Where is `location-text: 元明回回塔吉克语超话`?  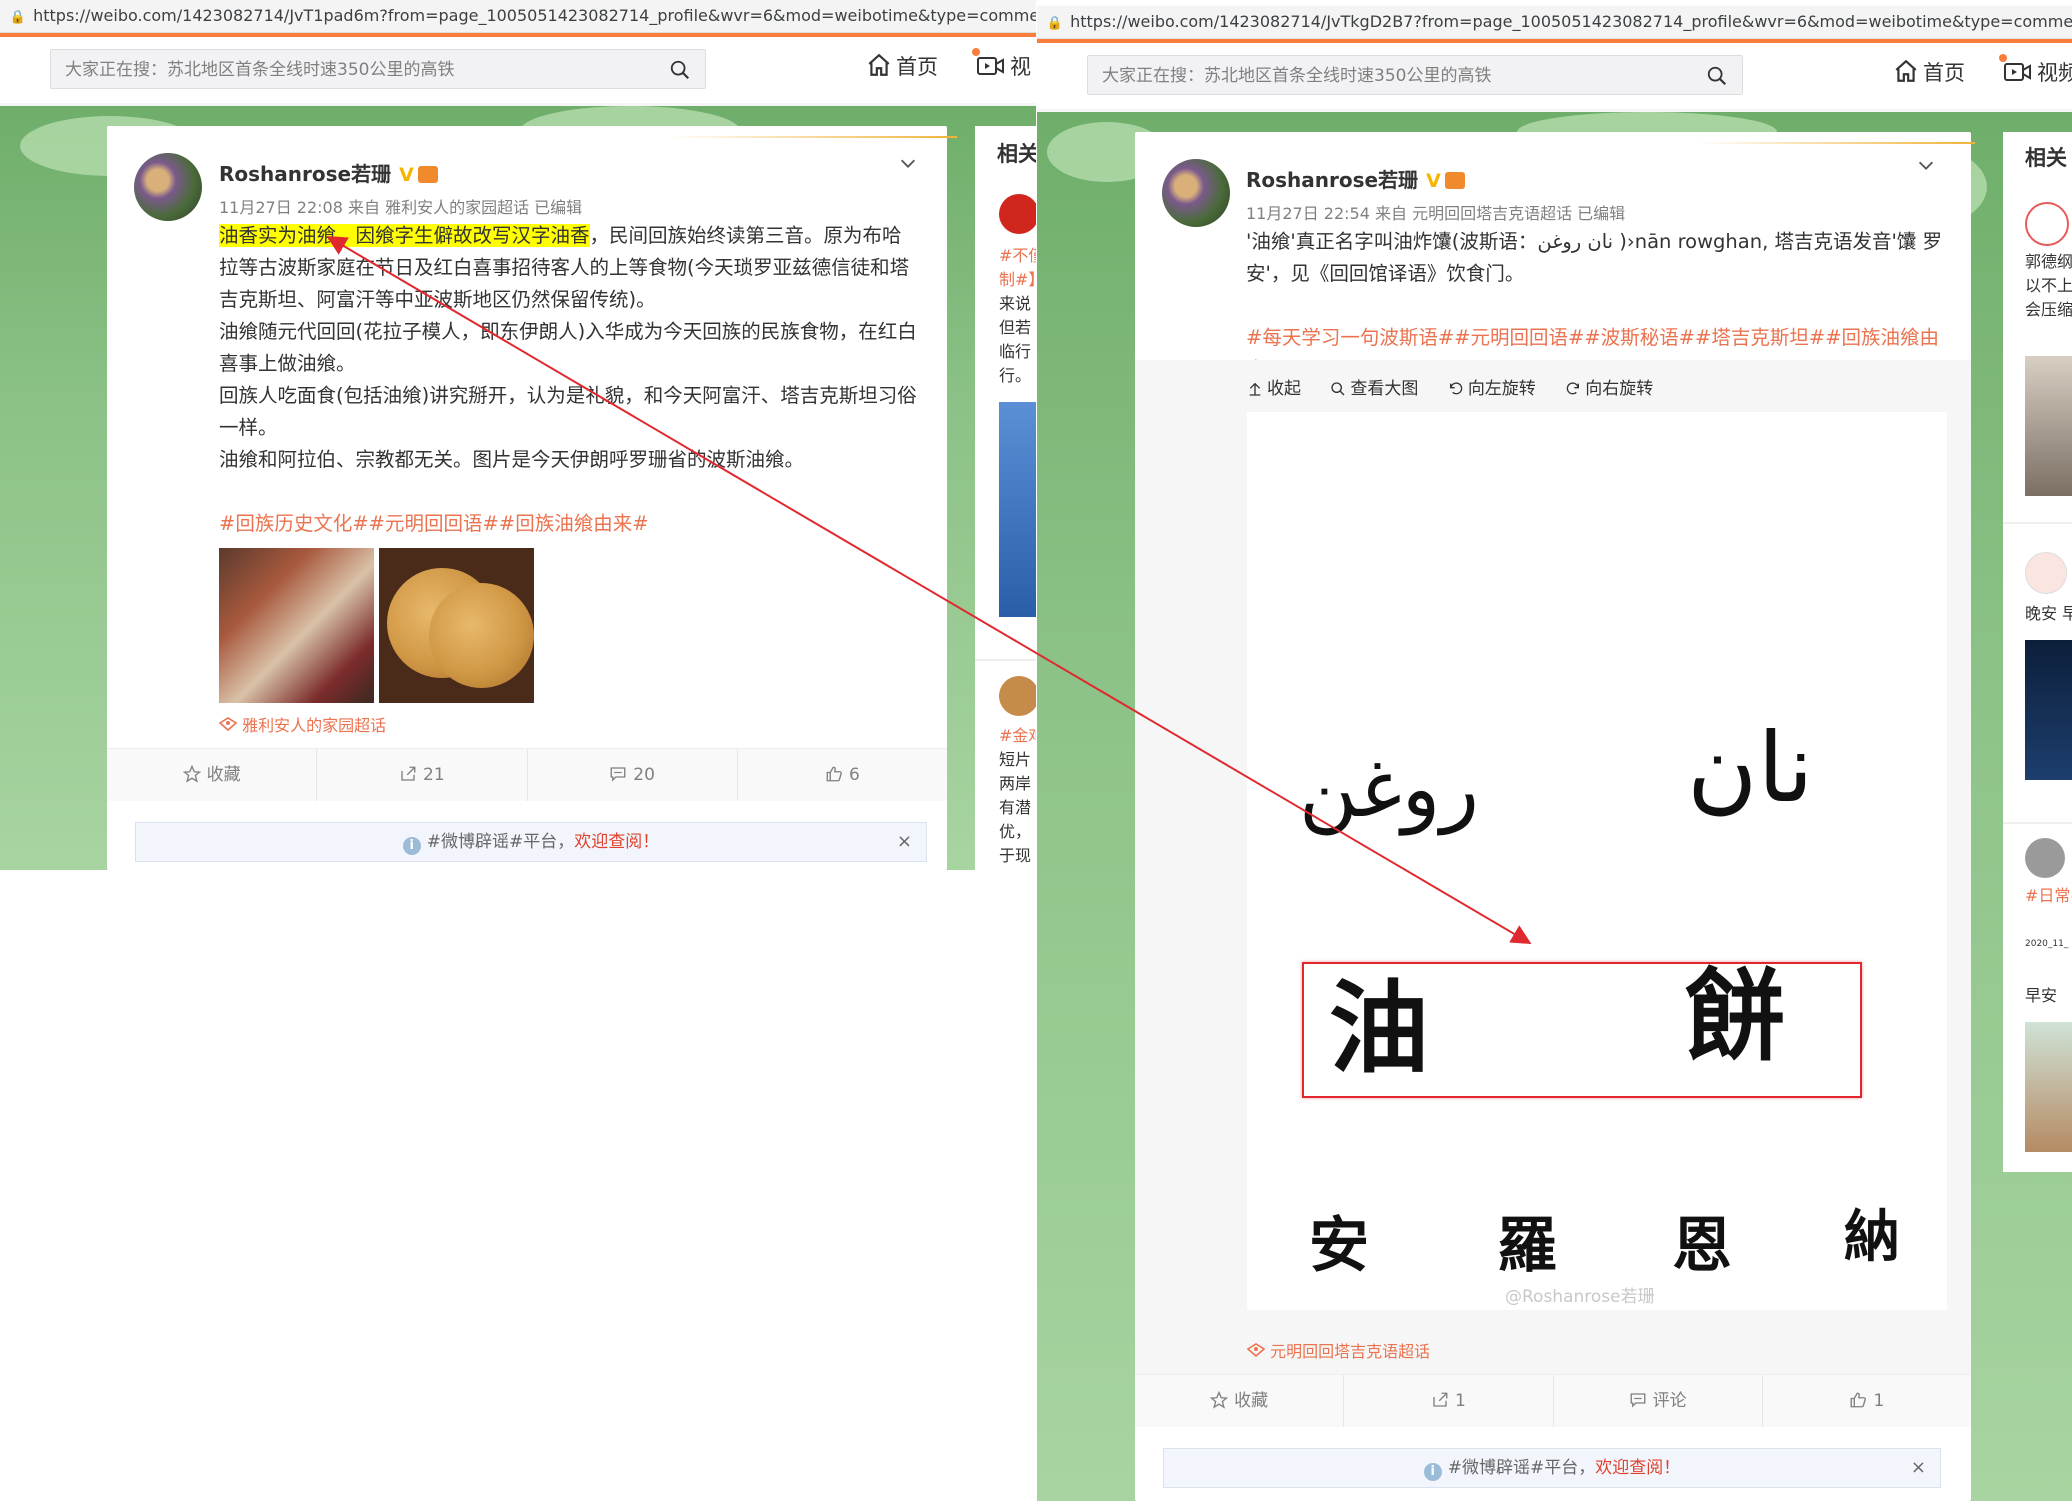
location-text: 元明回回塔吉克语超话 is located at coordinates (1350, 1351).